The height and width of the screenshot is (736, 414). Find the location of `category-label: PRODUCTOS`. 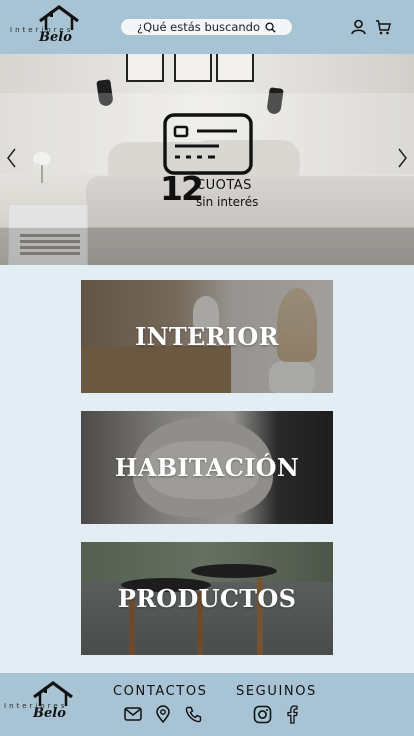

category-label: PRODUCTOS is located at coordinates (207, 598).